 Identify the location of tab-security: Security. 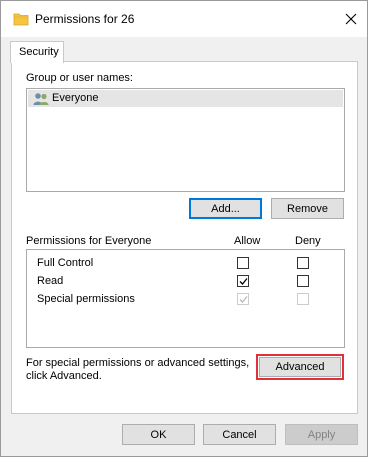
(37, 52).